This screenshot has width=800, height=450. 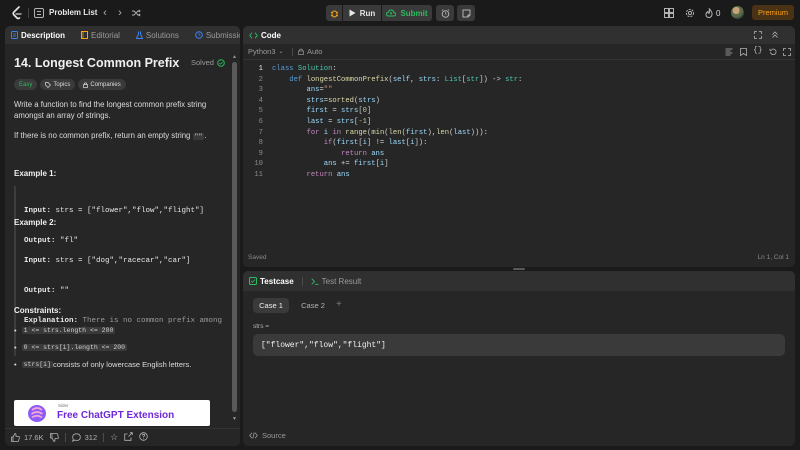 I want to click on tab-description: Description, so click(x=38, y=35).